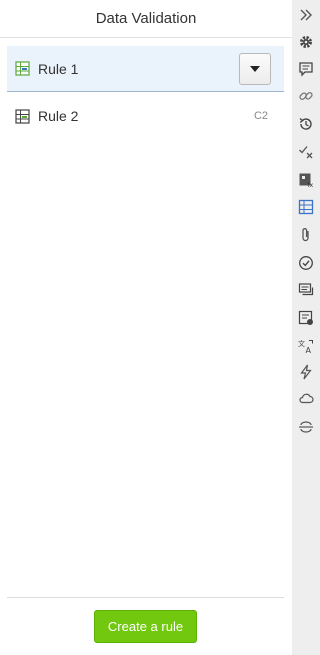  Describe the element at coordinates (311, 185) in the screenshot. I see `svg-text: fx` at that location.